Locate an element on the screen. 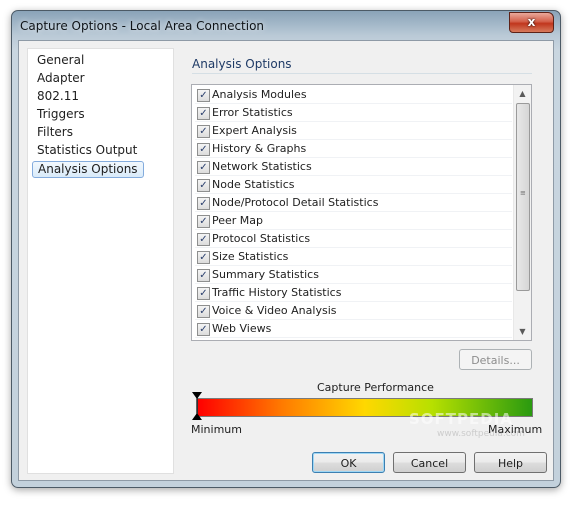  option-label: Node/Protocol Detail Statistics is located at coordinates (295, 202).